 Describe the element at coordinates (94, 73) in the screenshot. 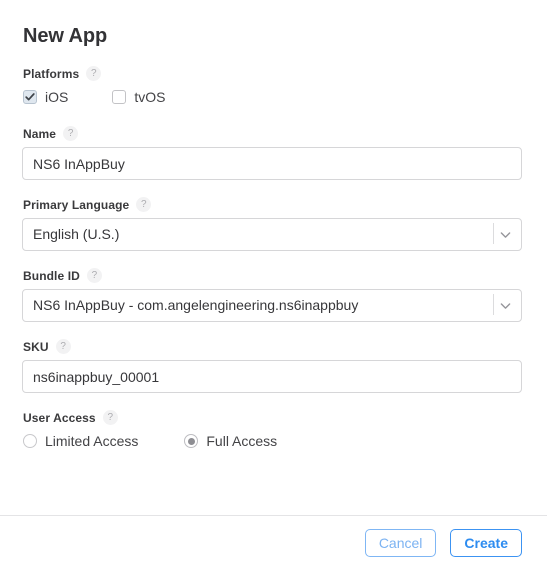

I see `help-icon-platforms: ?` at that location.